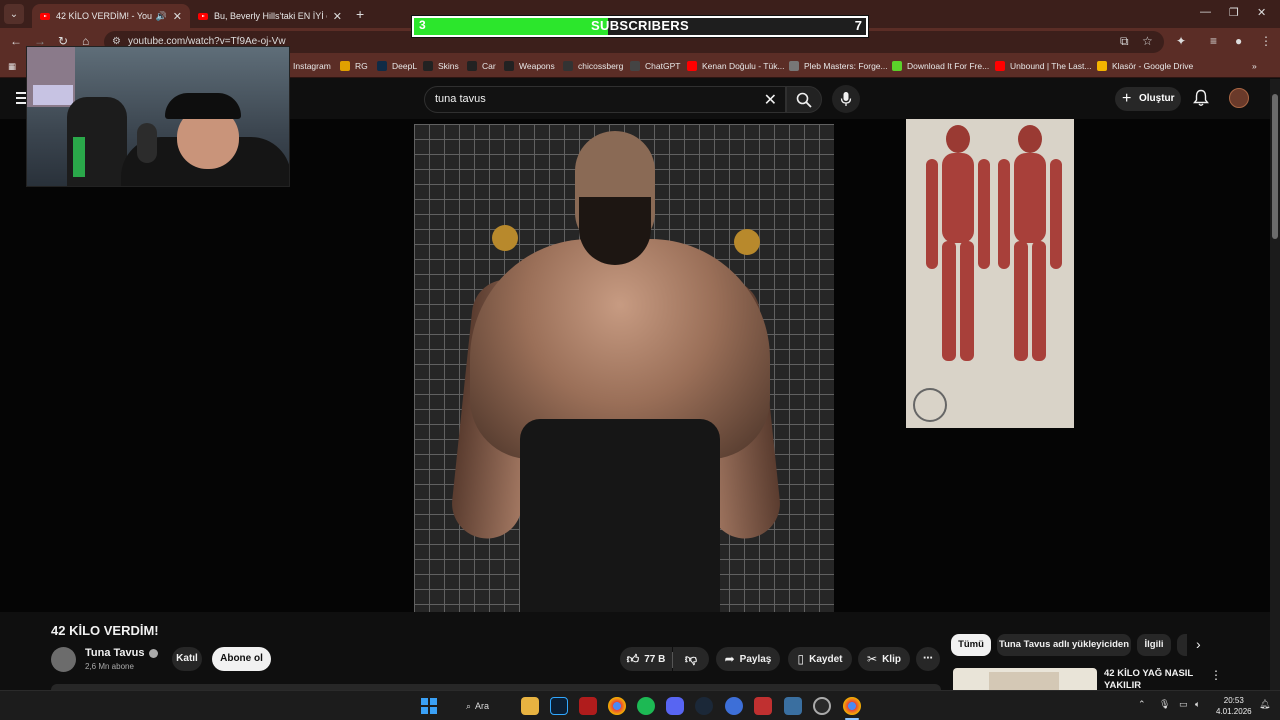 The image size is (1280, 720). What do you see at coordinates (1151, 679) in the screenshot?
I see `recommended-video-title: 42 KİLO YAĞ NASIL YAKILIR @TunaTavus` at bounding box center [1151, 679].